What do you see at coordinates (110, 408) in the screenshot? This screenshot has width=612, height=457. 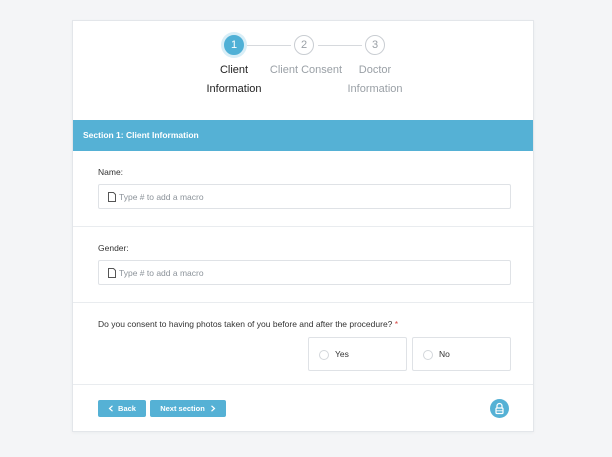 I see `chevron-left-icon` at bounding box center [110, 408].